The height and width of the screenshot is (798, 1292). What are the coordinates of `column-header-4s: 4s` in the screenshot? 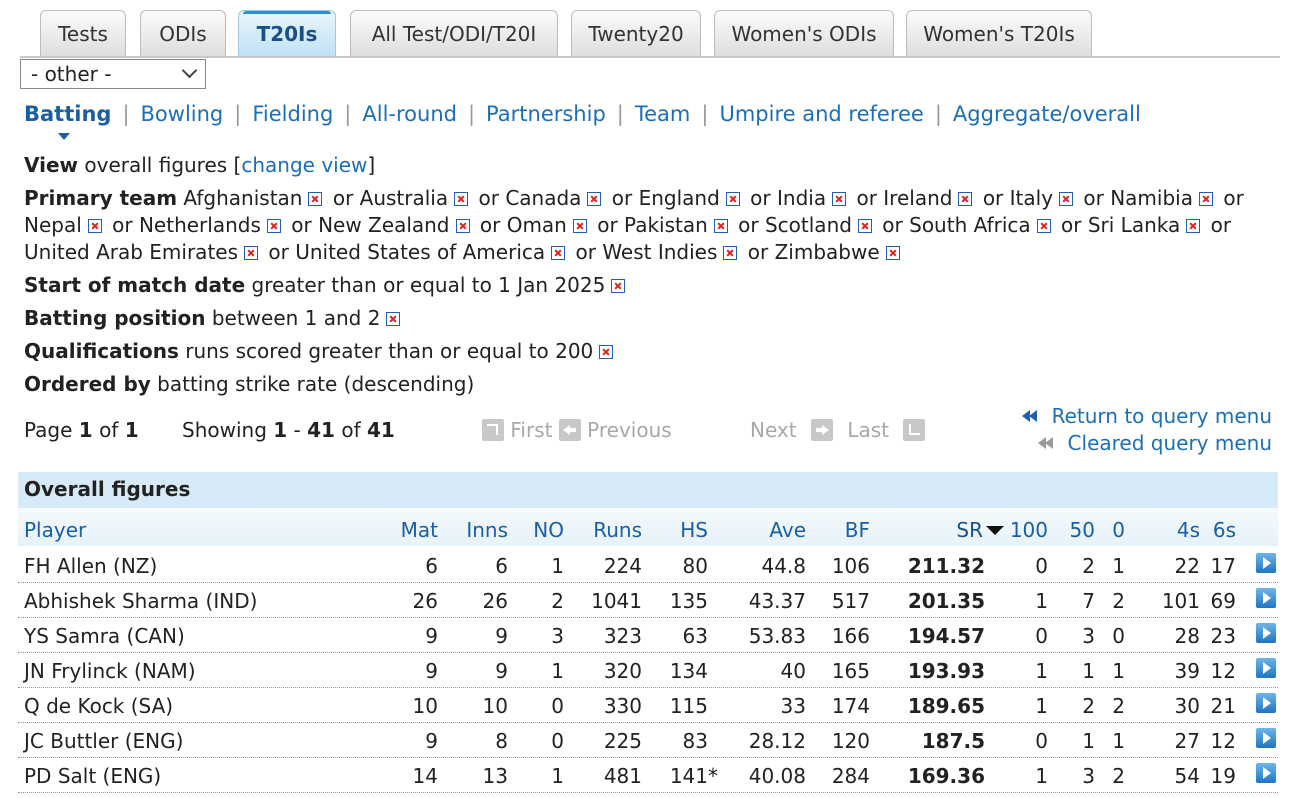 It's located at (1188, 530).